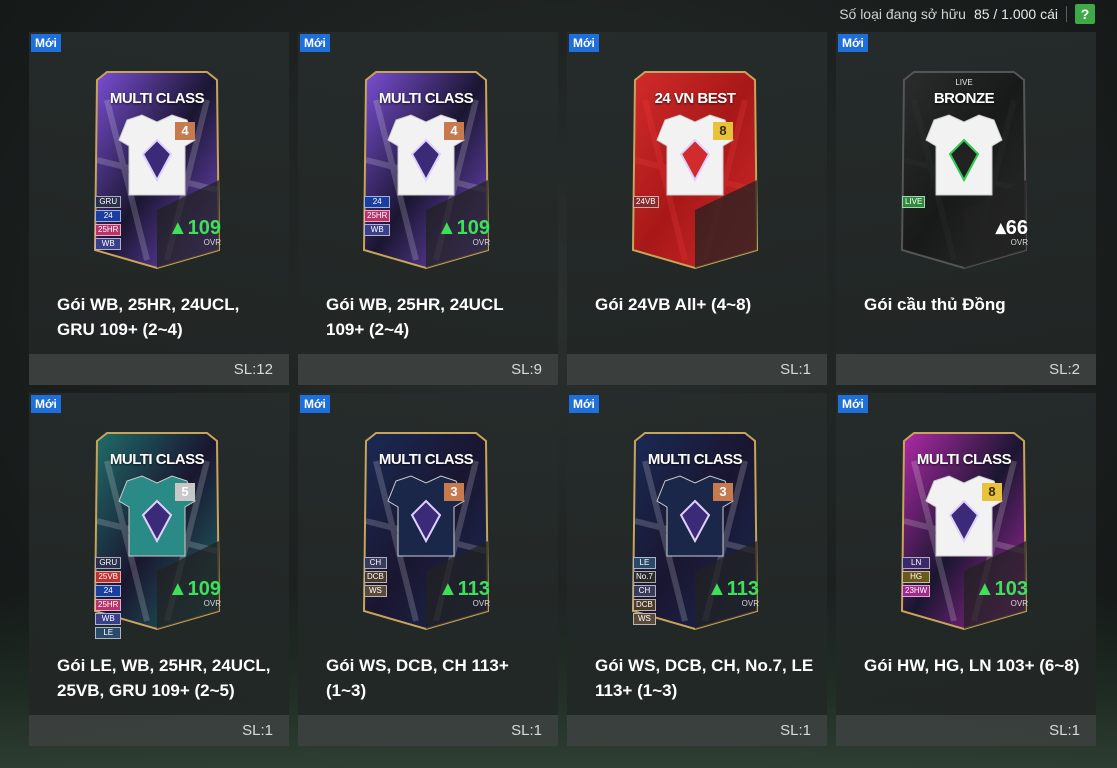  I want to click on season-tags: CH DCB WS, so click(375, 577).